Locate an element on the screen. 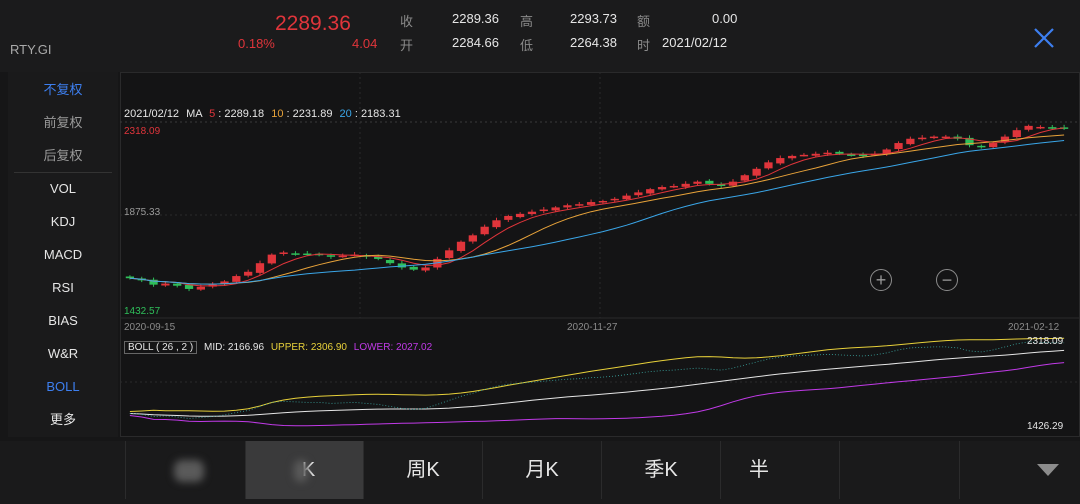 The height and width of the screenshot is (504, 1080). tab-quarter-k: 季K is located at coordinates (661, 470).